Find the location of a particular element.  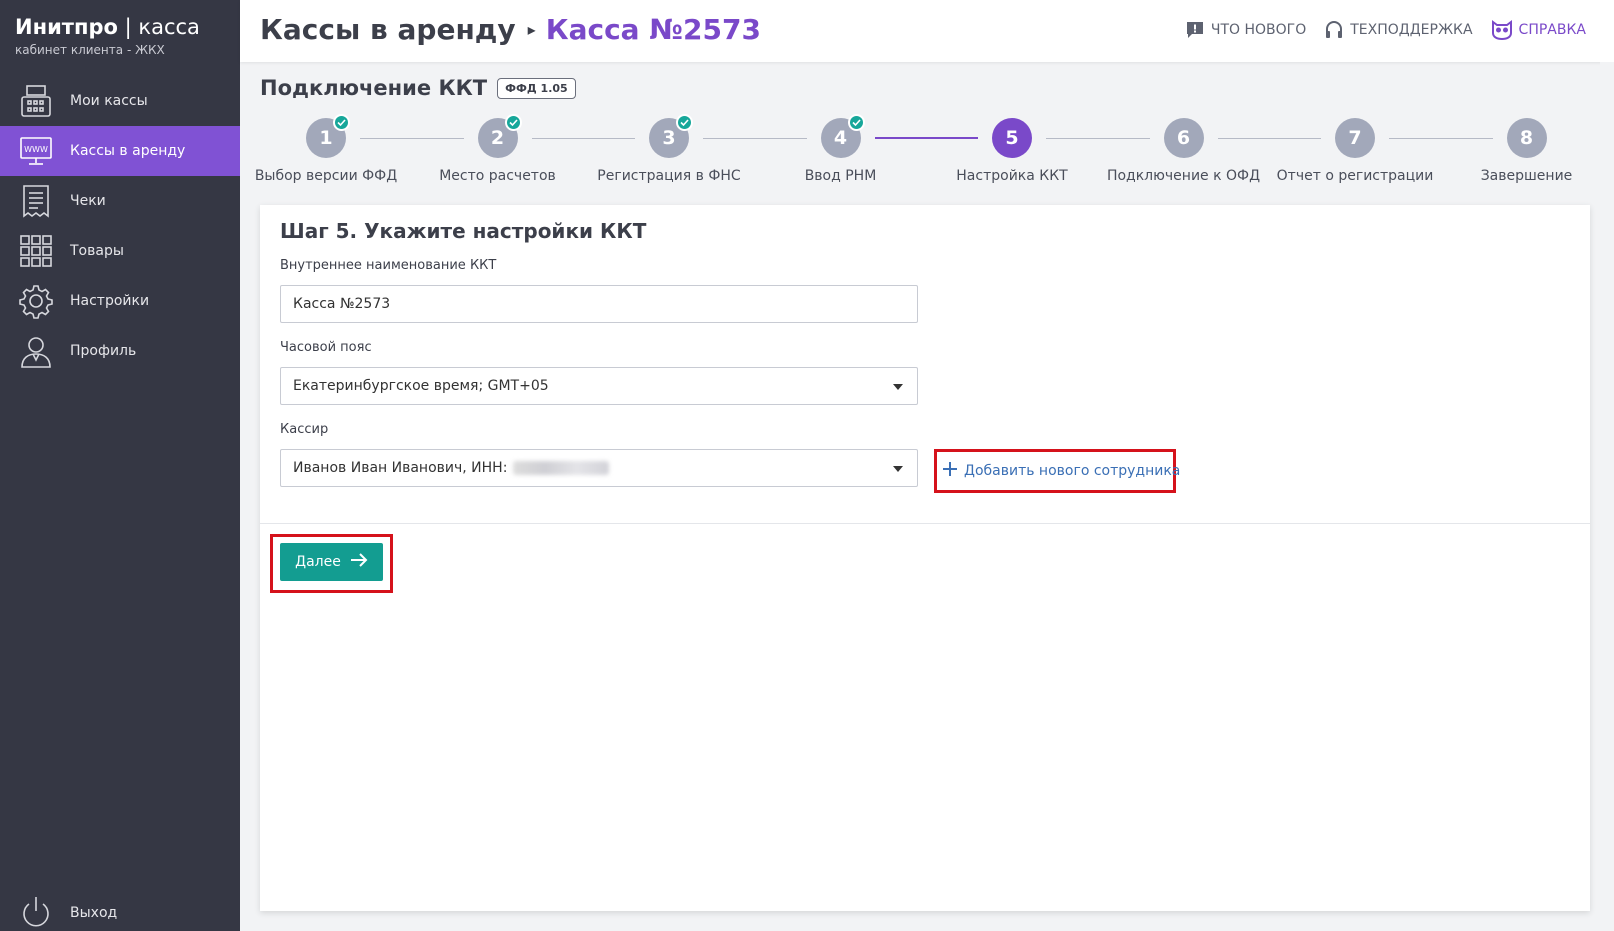

next-button-highlight: Далее is located at coordinates (331, 563).